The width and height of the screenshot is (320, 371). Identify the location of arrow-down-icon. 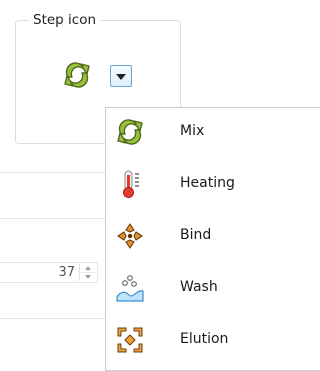
(88, 277).